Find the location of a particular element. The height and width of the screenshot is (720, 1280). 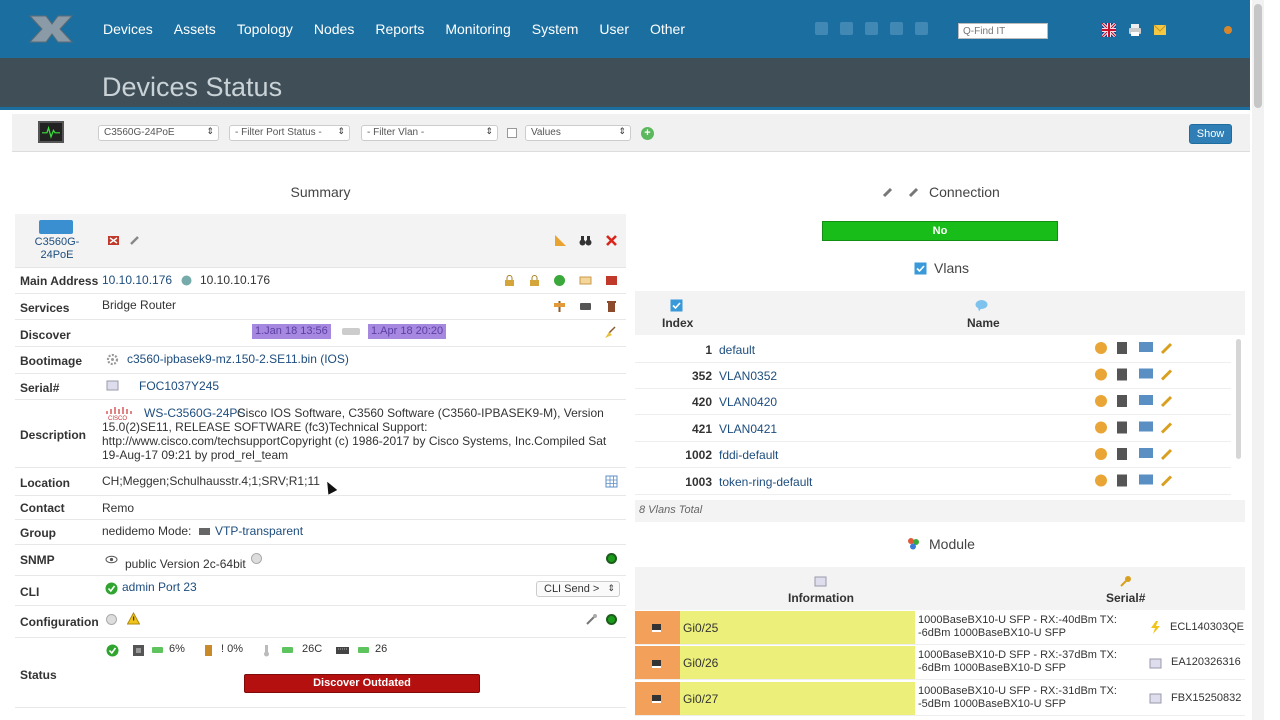

switch-icon is located at coordinates (56, 227).